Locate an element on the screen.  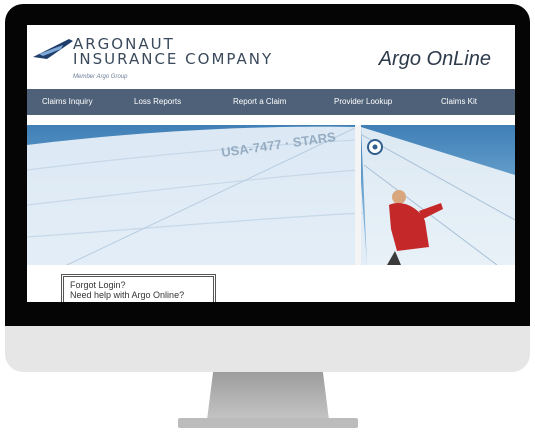
nav-loss-reports: Loss Reports is located at coordinates (157, 102).